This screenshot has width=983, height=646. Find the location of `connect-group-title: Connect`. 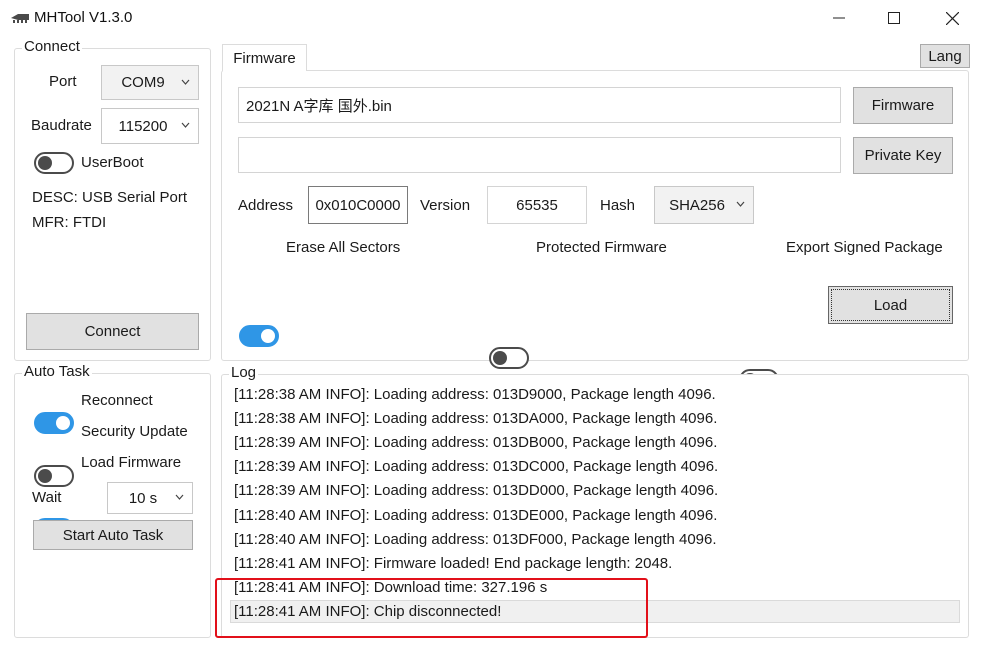

connect-group-title: Connect is located at coordinates (52, 46).